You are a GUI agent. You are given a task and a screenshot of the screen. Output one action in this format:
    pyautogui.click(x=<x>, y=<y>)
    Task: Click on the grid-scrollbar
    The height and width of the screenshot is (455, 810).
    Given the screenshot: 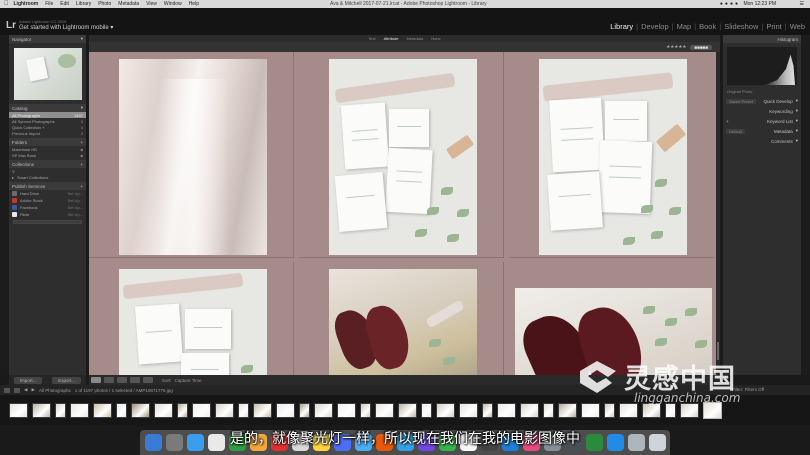 What is the action you would take?
    pyautogui.click(x=718, y=213)
    